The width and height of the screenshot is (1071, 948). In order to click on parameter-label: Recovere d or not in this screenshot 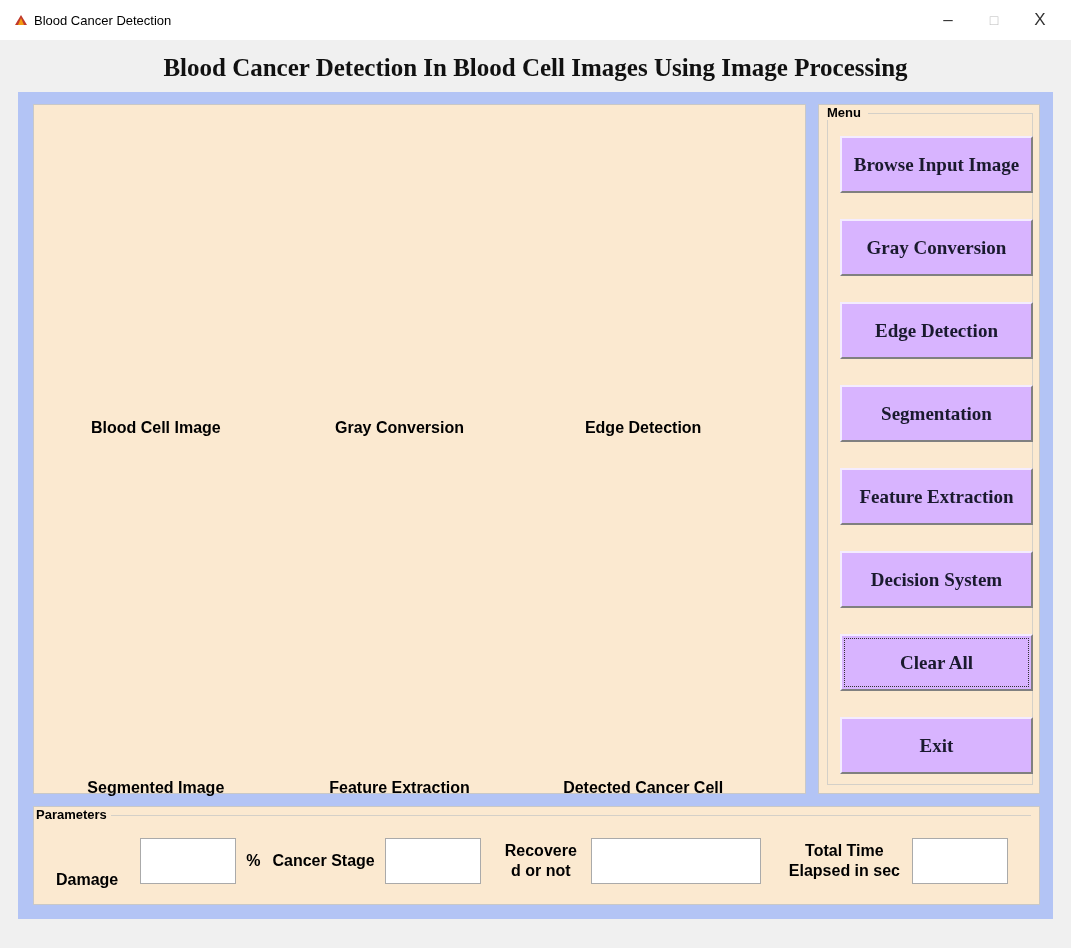, I will do `click(540, 861)`.